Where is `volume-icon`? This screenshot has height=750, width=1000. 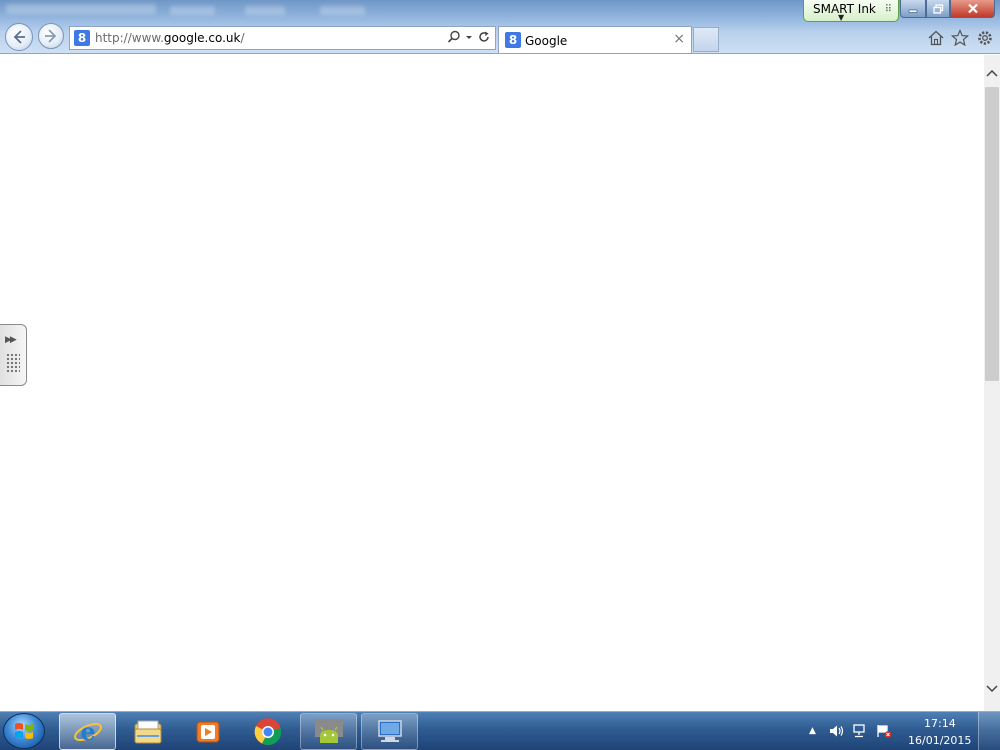
volume-icon is located at coordinates (837, 731).